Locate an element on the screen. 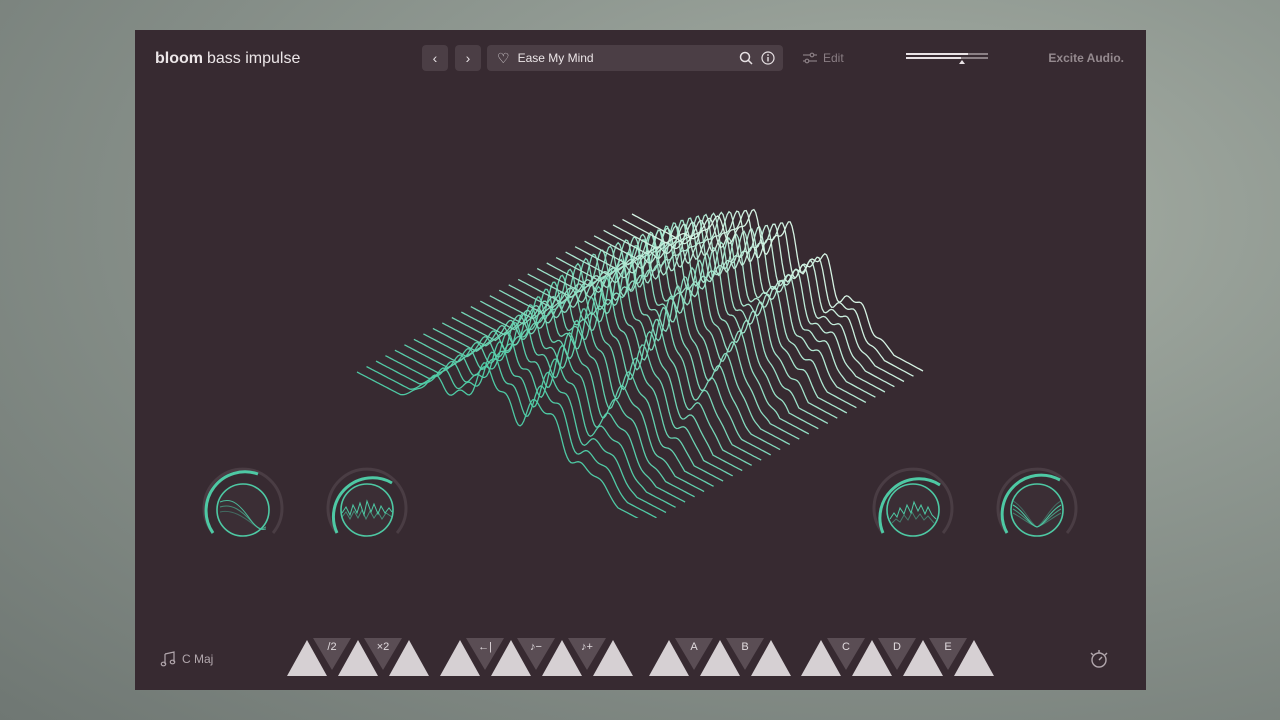 Image resolution: width=1280 pixels, height=720 pixels. edit-button: Edit is located at coordinates (823, 58).